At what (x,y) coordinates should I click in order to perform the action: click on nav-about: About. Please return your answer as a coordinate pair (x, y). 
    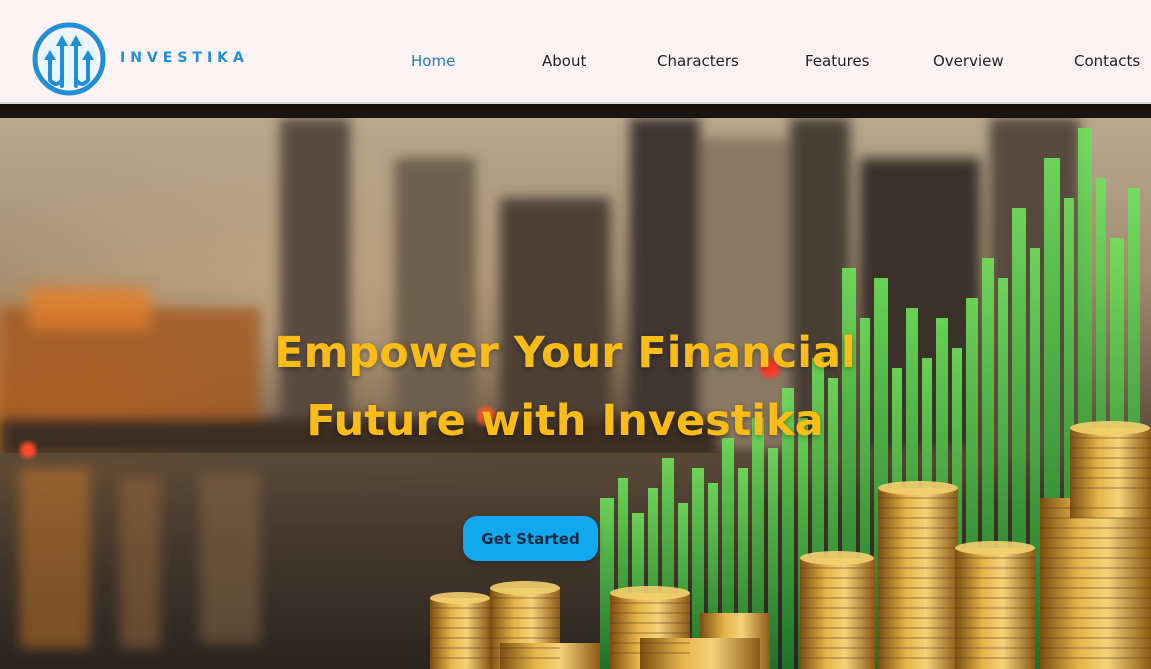
    Looking at the image, I should click on (564, 61).